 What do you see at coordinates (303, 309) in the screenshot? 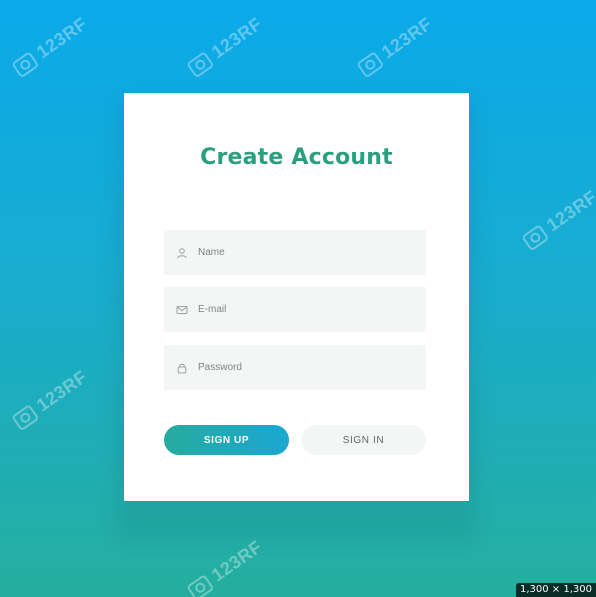
I see `email-input` at bounding box center [303, 309].